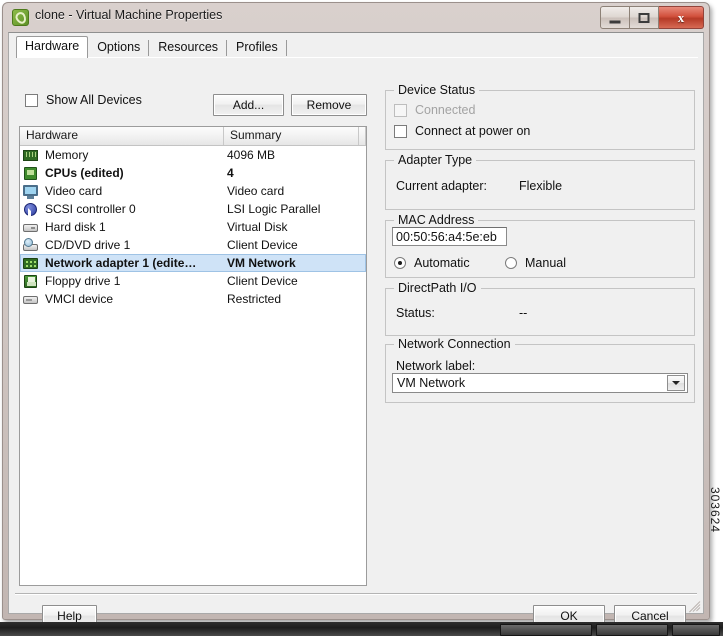 The height and width of the screenshot is (636, 723). Describe the element at coordinates (193, 245) in the screenshot. I see `table-row: CD/DVD drive 1 Client Device` at that location.